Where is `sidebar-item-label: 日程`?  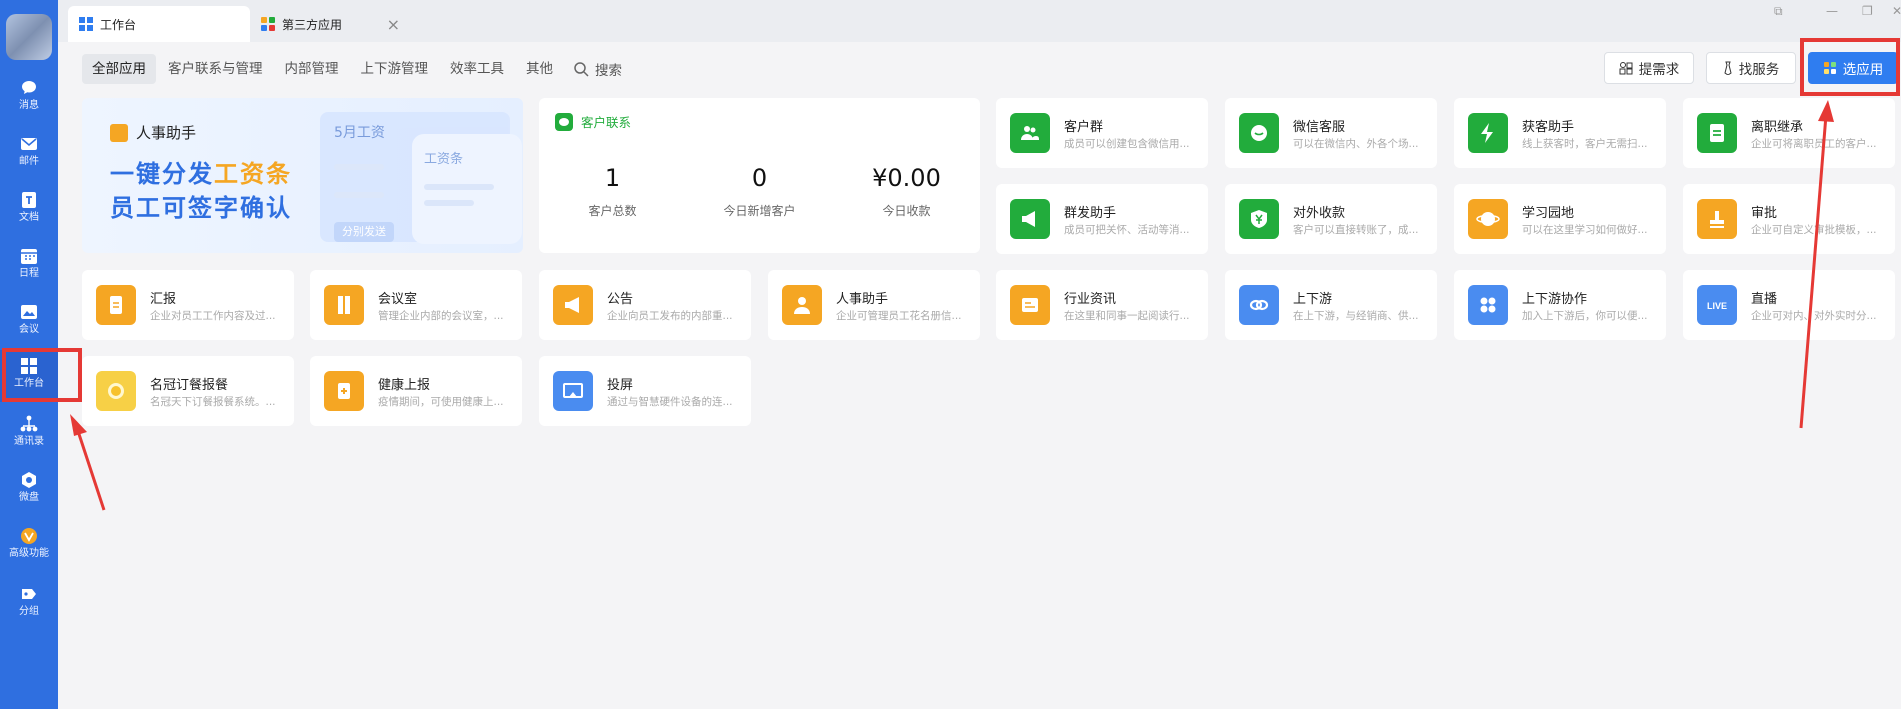
sidebar-item-label: 日程 is located at coordinates (29, 273).